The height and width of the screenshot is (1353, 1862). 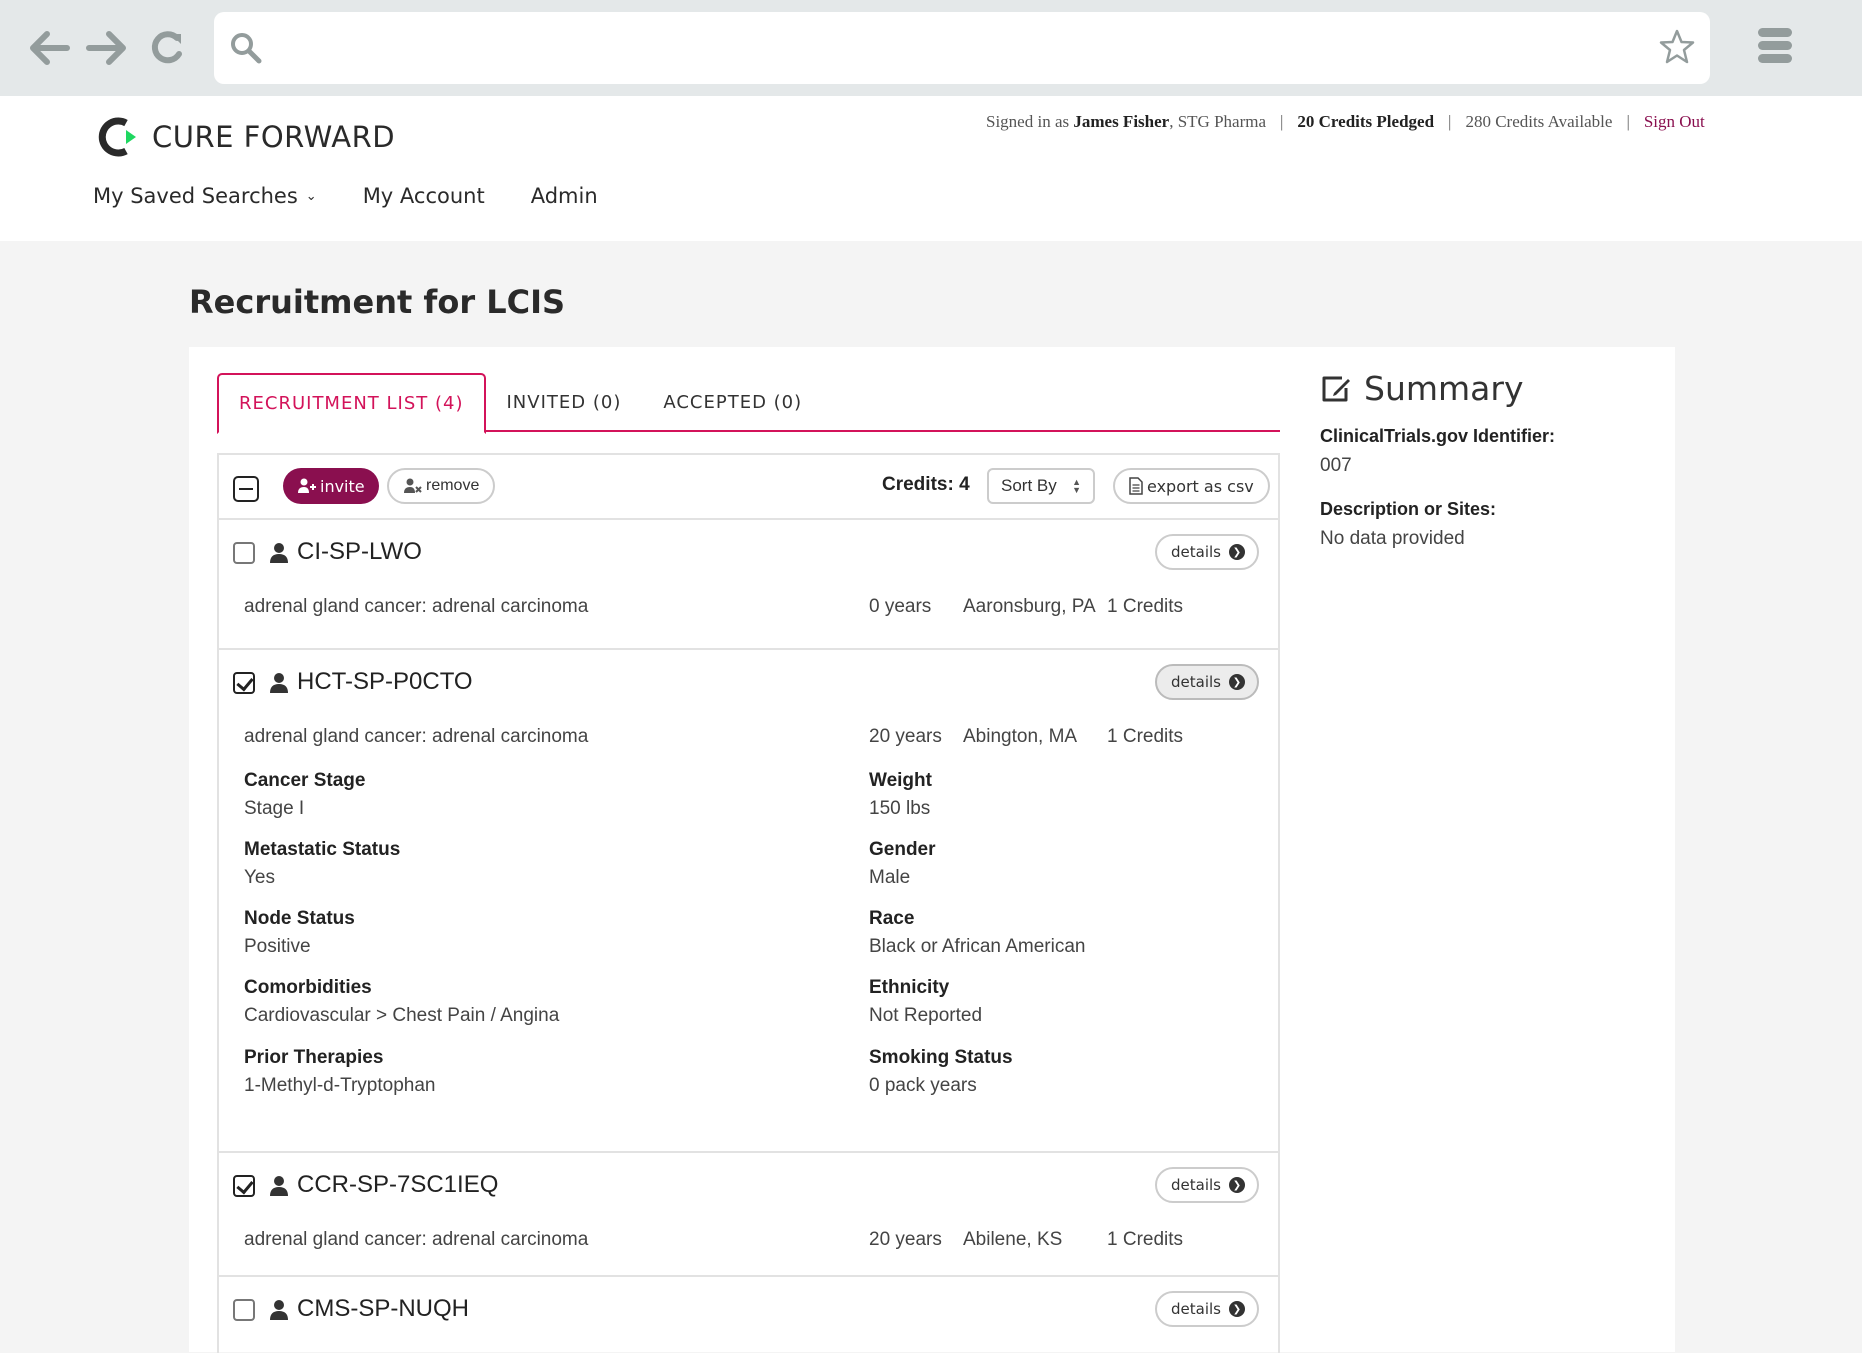 I want to click on detail-label: Metastatic Status, so click(x=322, y=849).